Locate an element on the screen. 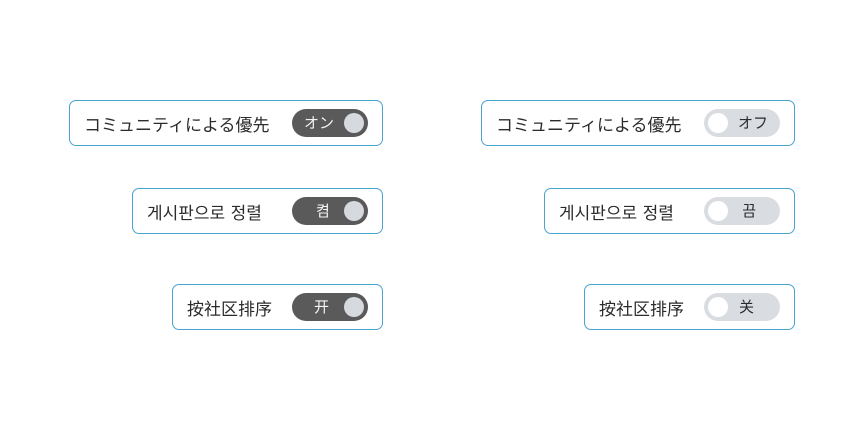  toggle-state-text: 끔 is located at coordinates (749, 211).